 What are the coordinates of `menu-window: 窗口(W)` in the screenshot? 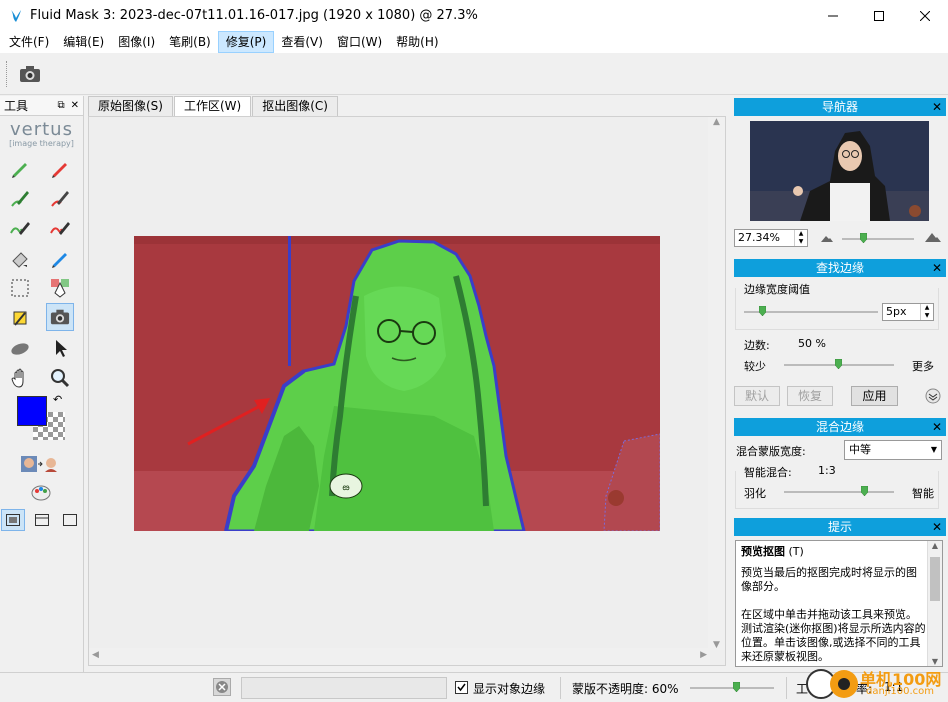 It's located at (359, 42).